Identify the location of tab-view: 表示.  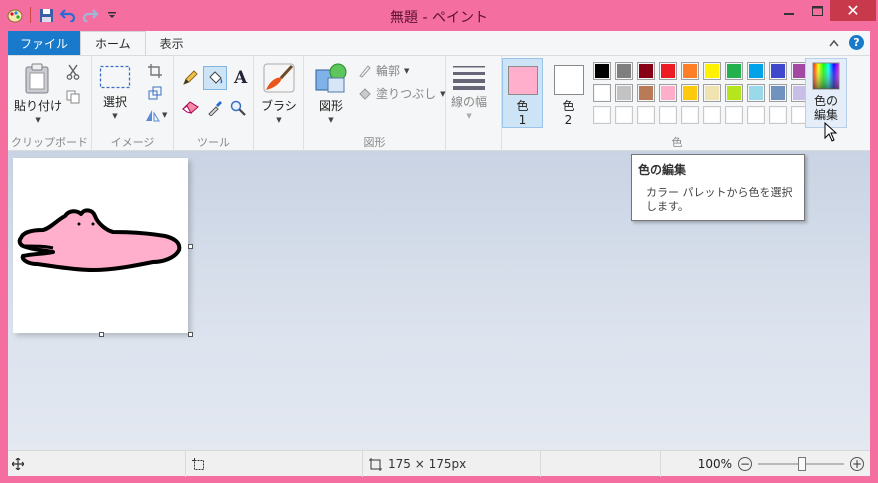
(172, 43).